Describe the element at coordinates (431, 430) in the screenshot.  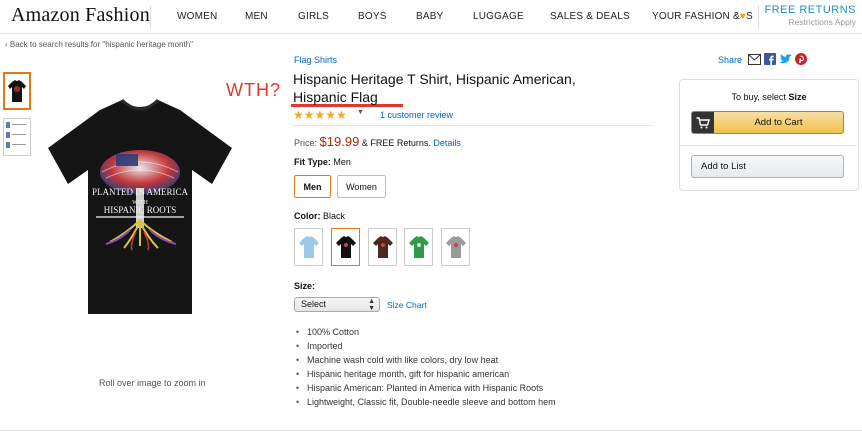
I see `bottom-divider` at that location.